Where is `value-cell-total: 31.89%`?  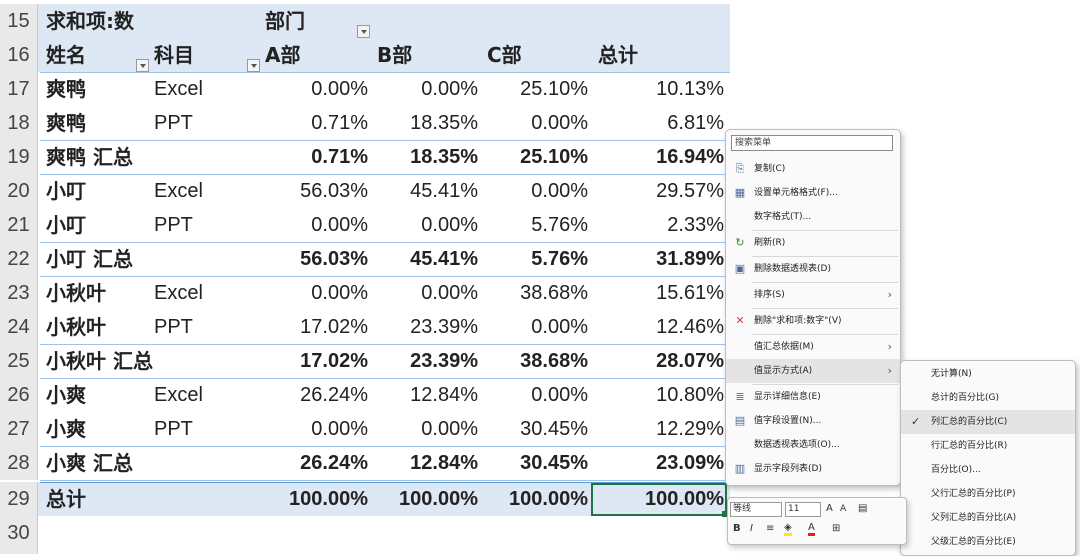
value-cell-total: 31.89% is located at coordinates (657, 259).